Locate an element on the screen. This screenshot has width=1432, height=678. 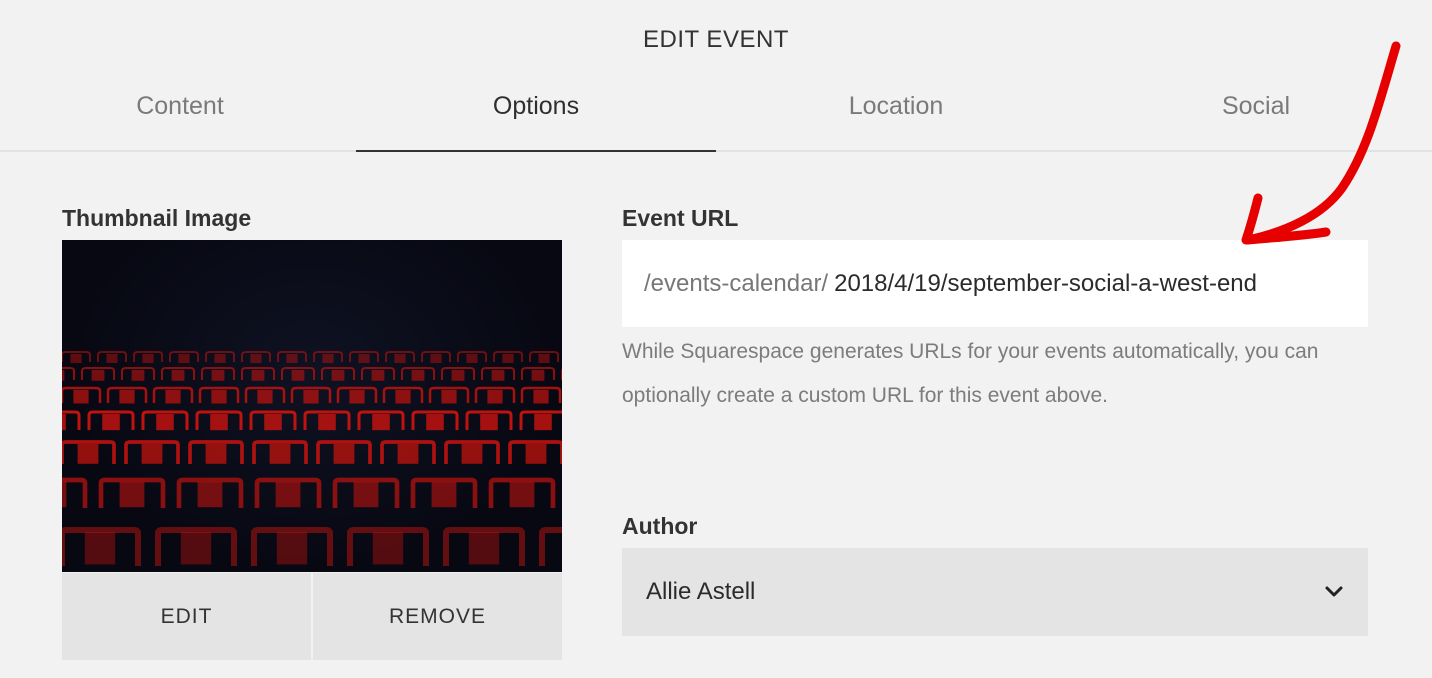
author-select: Allie Astell is located at coordinates (995, 592).